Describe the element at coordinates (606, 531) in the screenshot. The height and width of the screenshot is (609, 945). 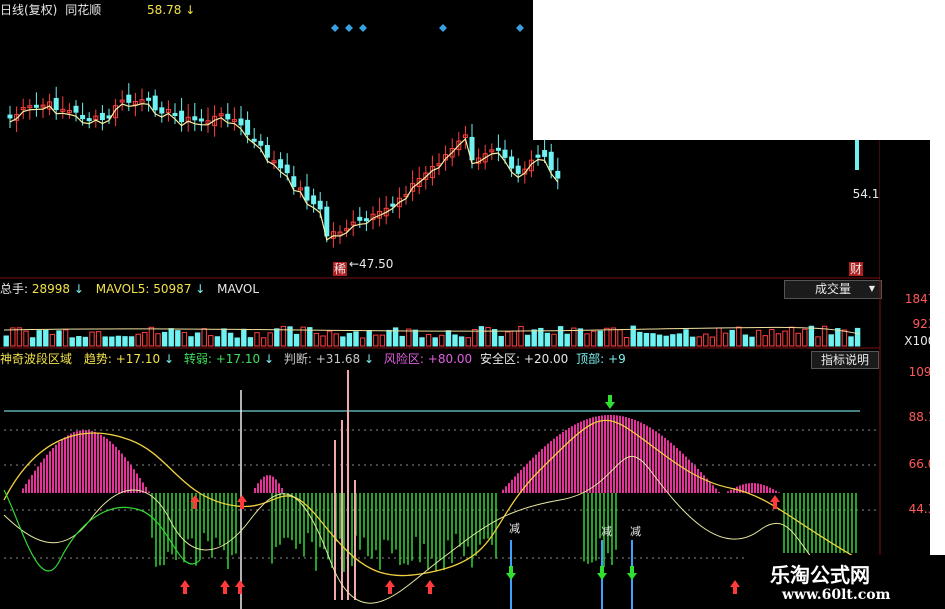
I see `reduce-mark: 减` at that location.